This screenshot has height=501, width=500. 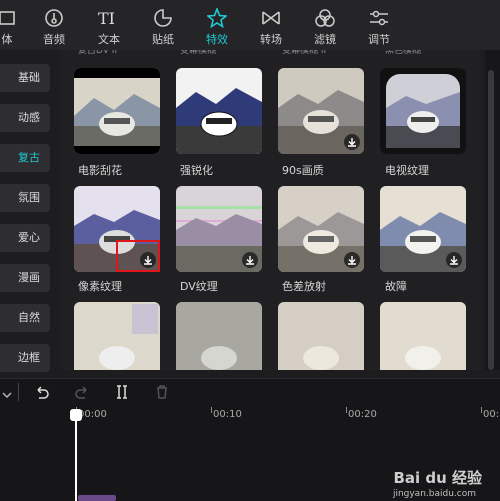 I want to click on top-toolbar: 体 音频 TI 文本 贴纸 特效 转场 滤镜 调节, so click(x=250, y=25).